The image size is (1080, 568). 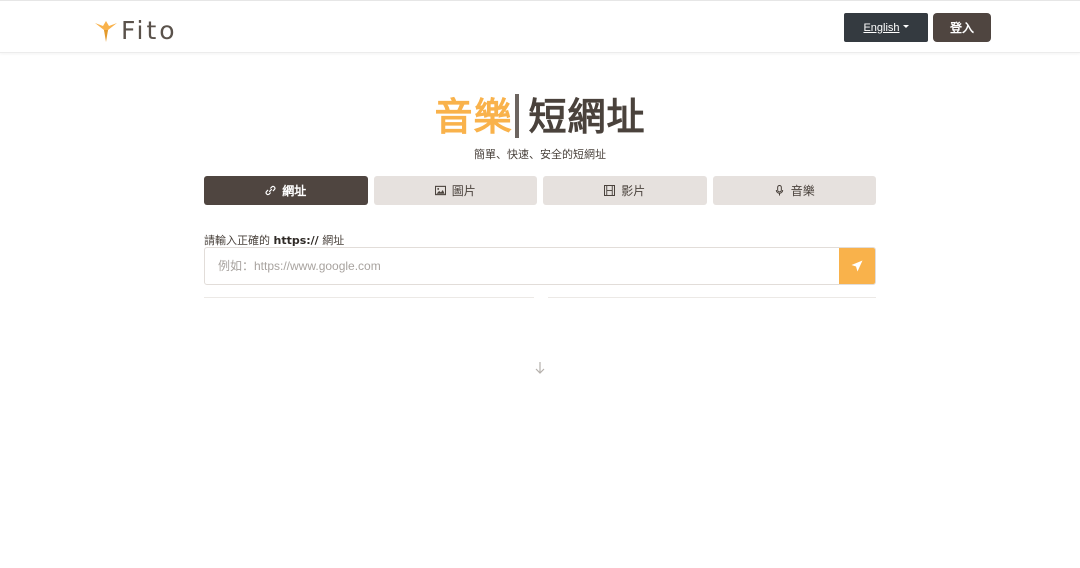 What do you see at coordinates (333, 240) in the screenshot?
I see `label-suffix: 網址` at bounding box center [333, 240].